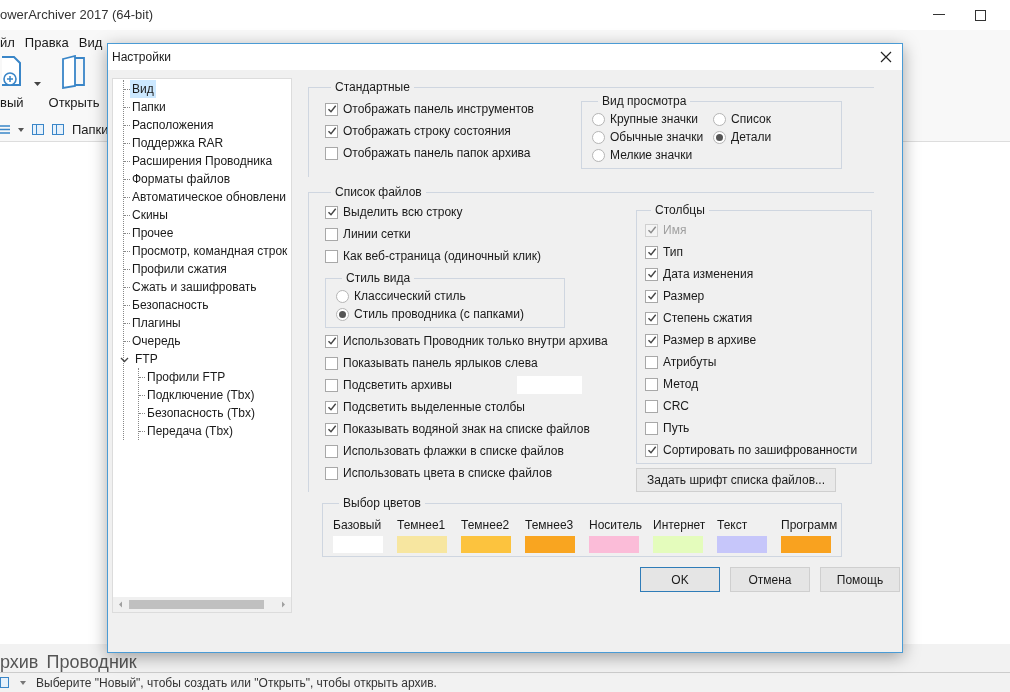 The image size is (1010, 692). What do you see at coordinates (809, 525) in the screenshot?
I see `color-label: Программ` at bounding box center [809, 525].